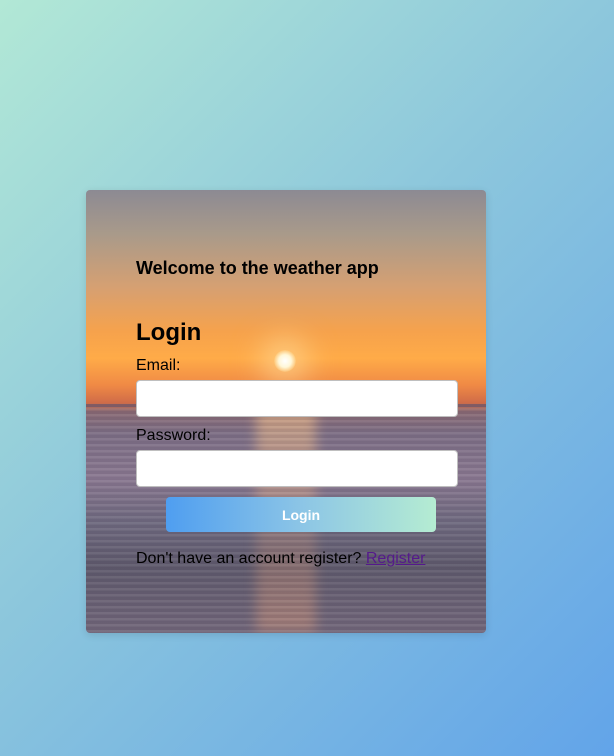 This screenshot has height=756, width=614. What do you see at coordinates (301, 514) in the screenshot?
I see `login-button: Login` at bounding box center [301, 514].